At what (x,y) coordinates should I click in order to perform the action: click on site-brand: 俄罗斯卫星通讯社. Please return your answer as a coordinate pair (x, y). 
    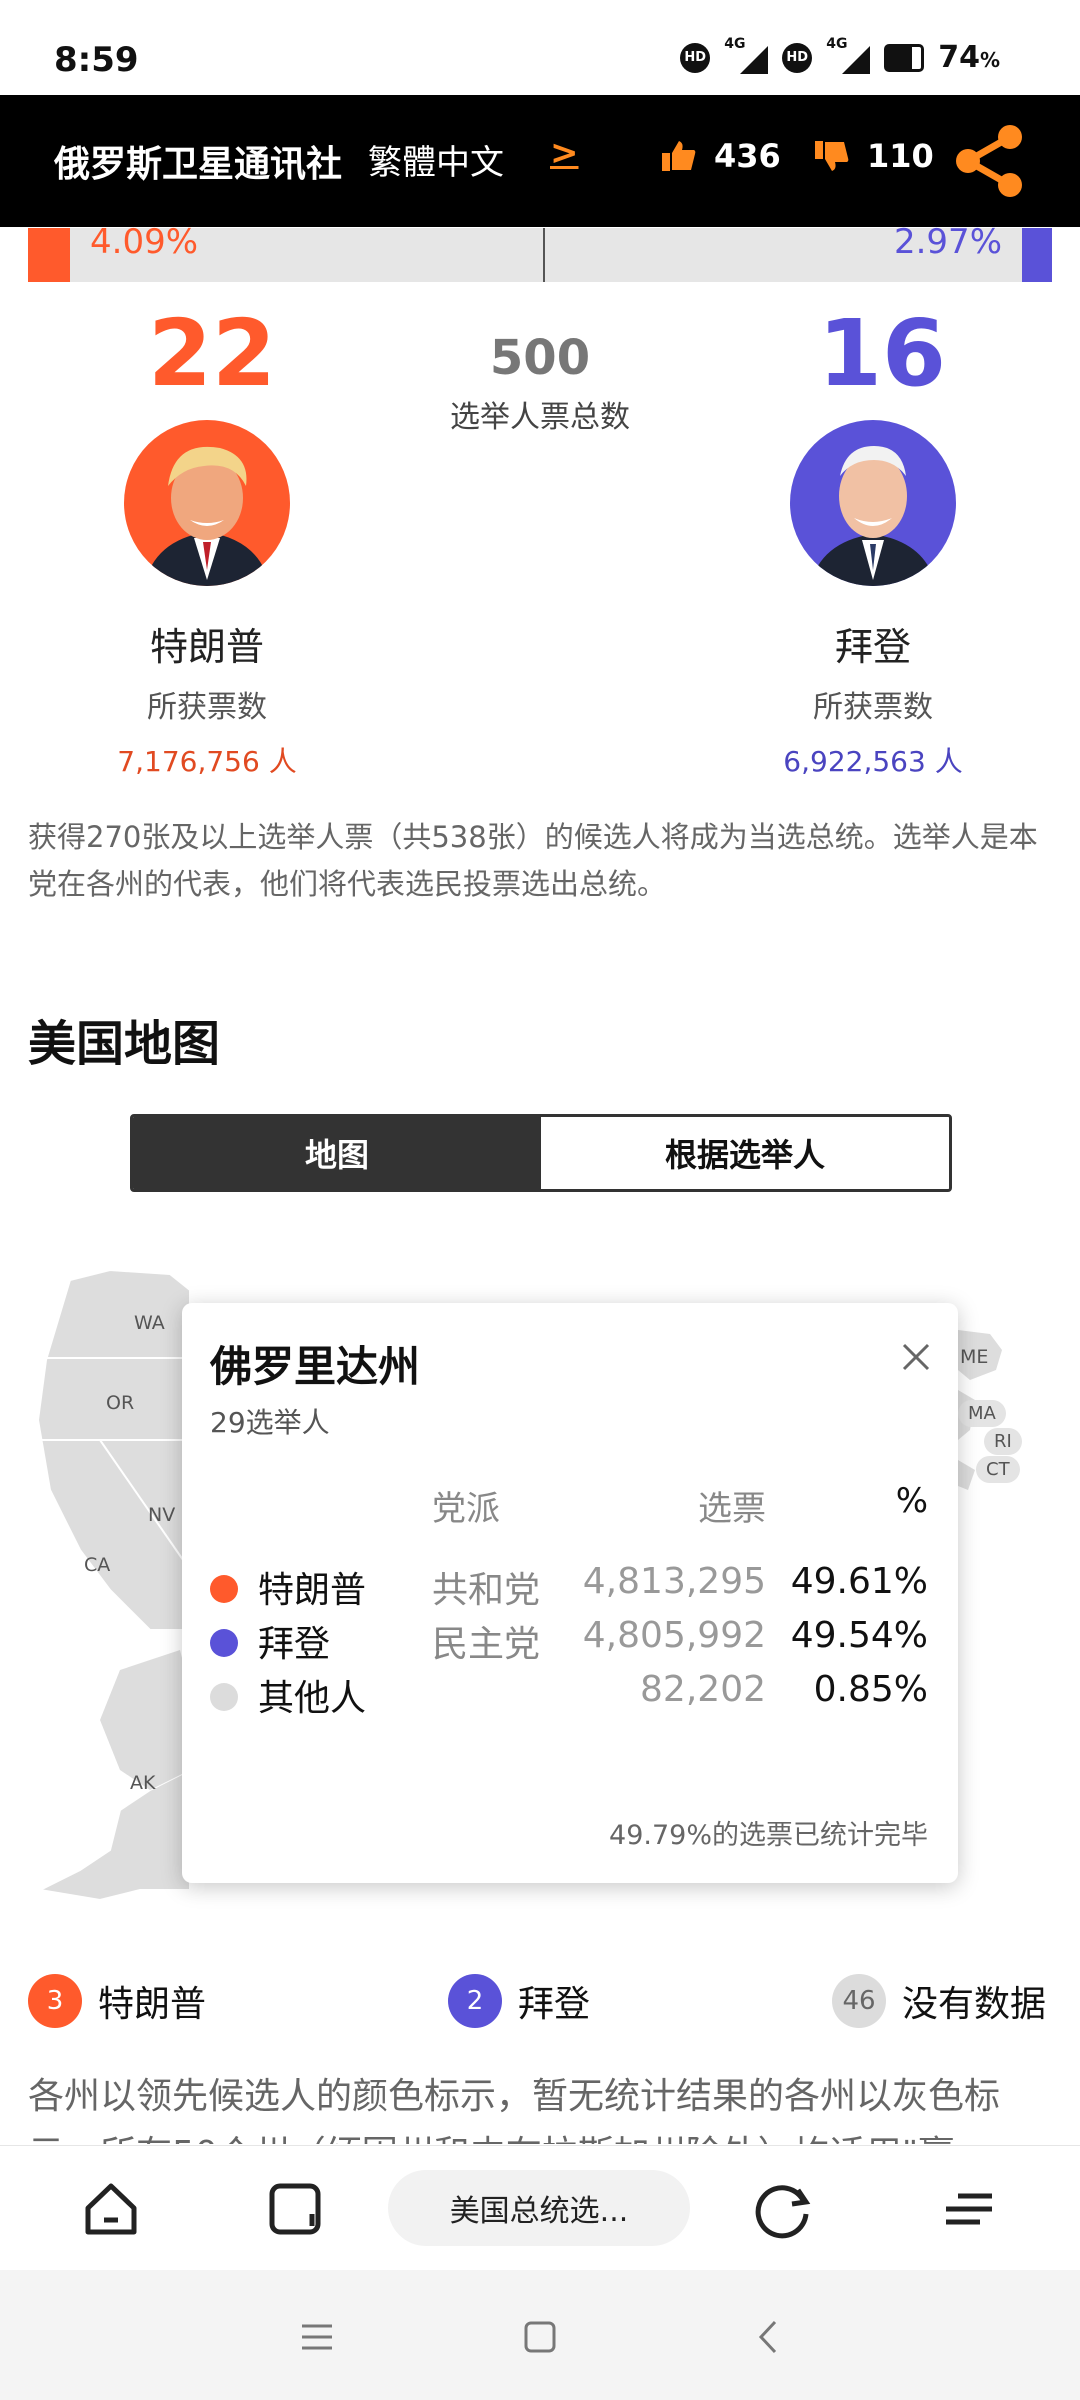
    Looking at the image, I should click on (198, 161).